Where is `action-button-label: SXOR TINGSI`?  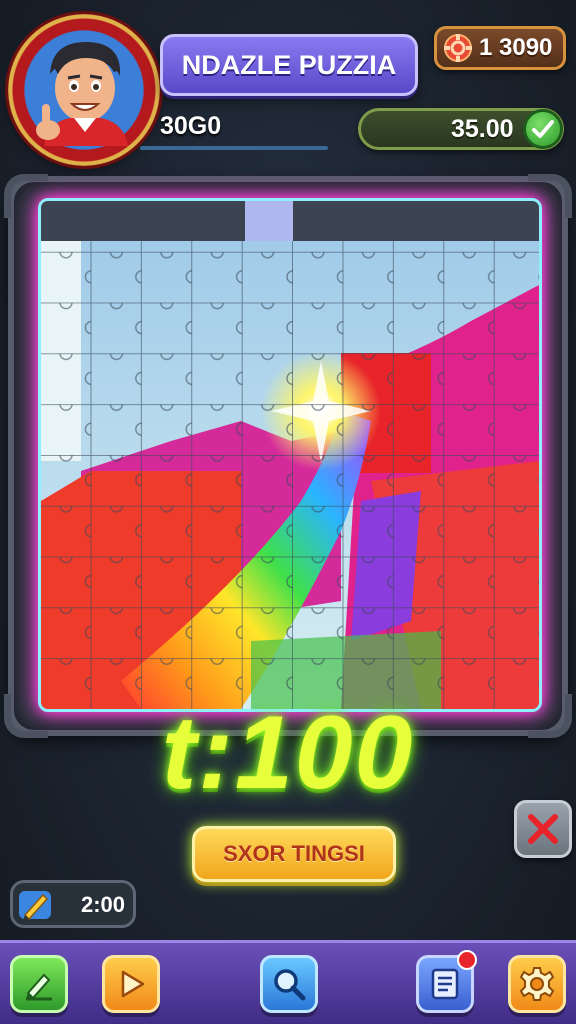
action-button-label: SXOR TINGSI is located at coordinates (294, 853).